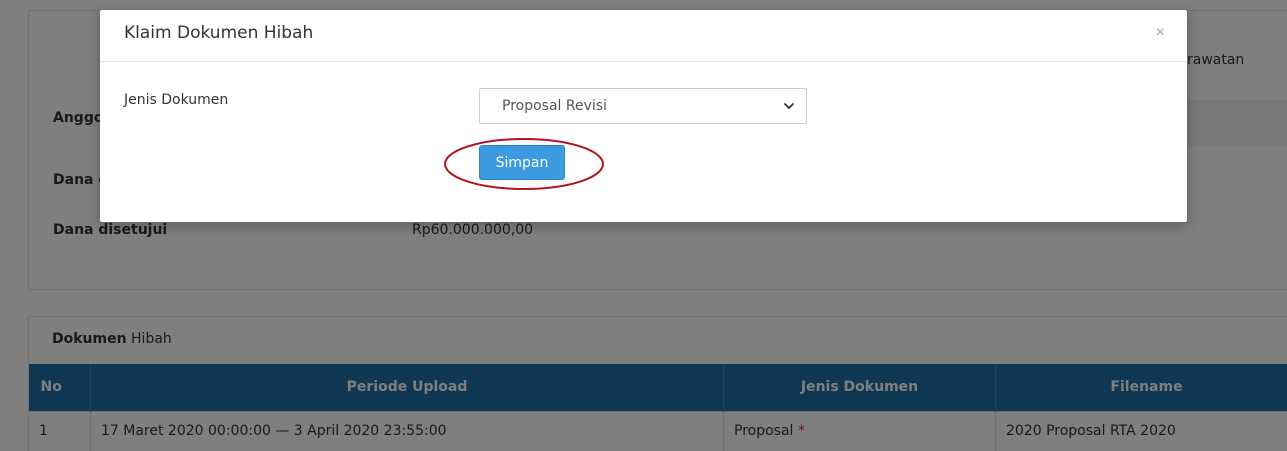  I want to click on modal-header: Klaim Dokumen Hibah ×, so click(643, 36).